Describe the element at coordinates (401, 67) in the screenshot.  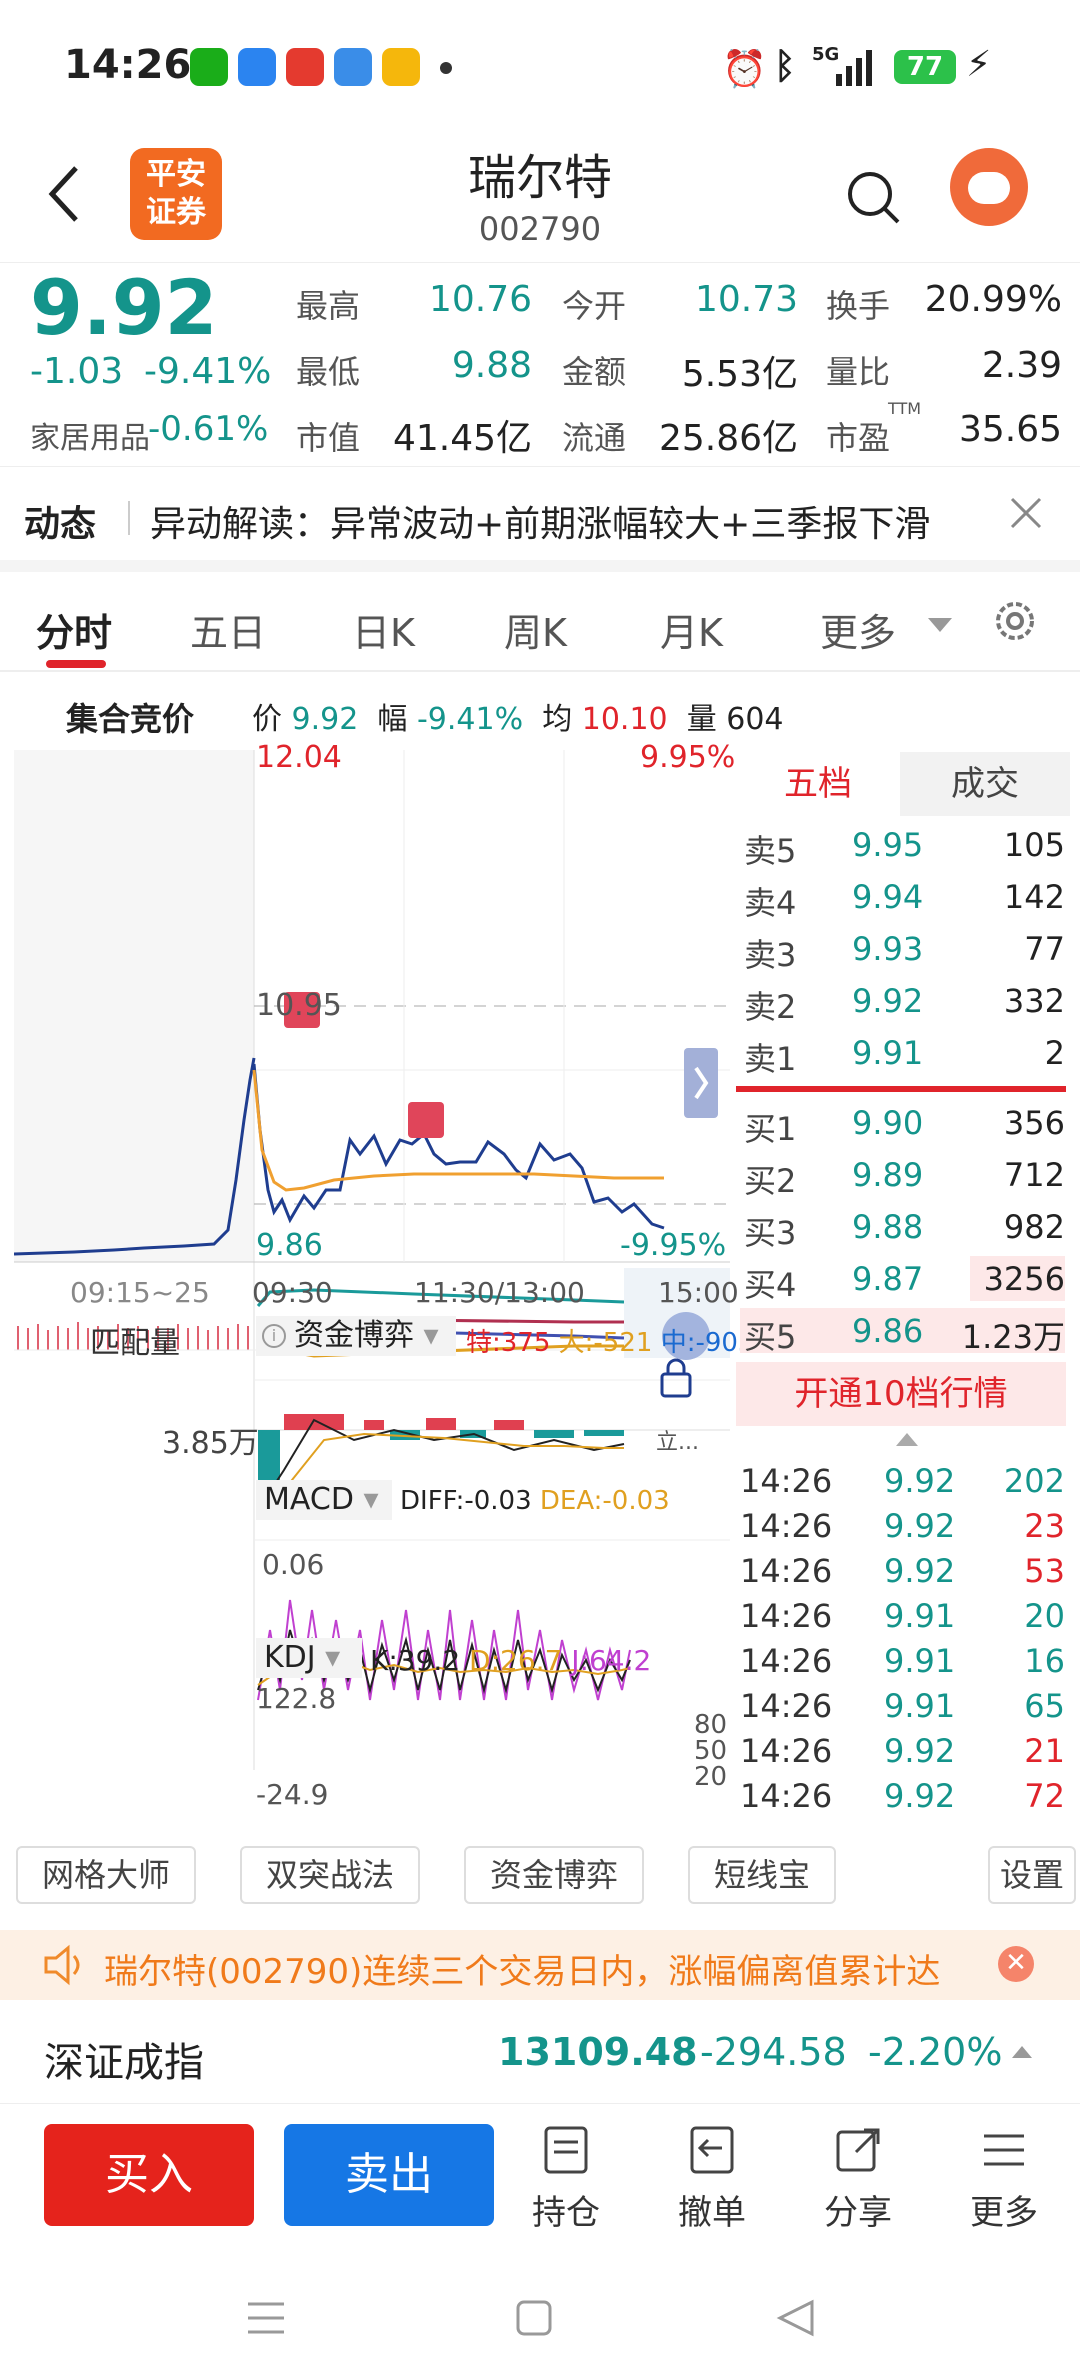
I see `weibo-icon` at that location.